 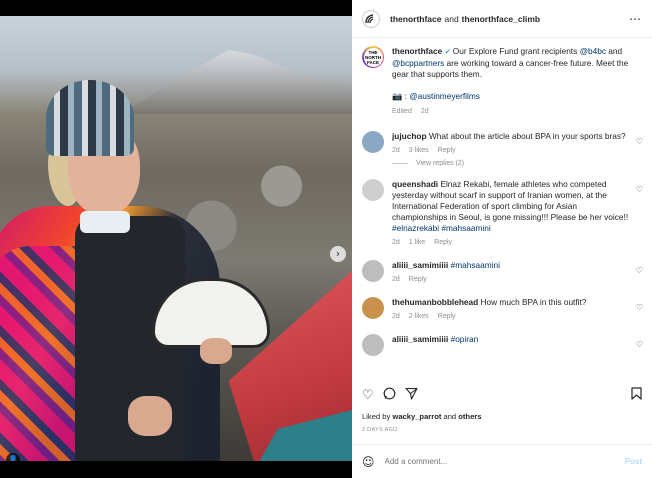 What do you see at coordinates (417, 51) in the screenshot?
I see `caption-username: thenorthface` at bounding box center [417, 51].